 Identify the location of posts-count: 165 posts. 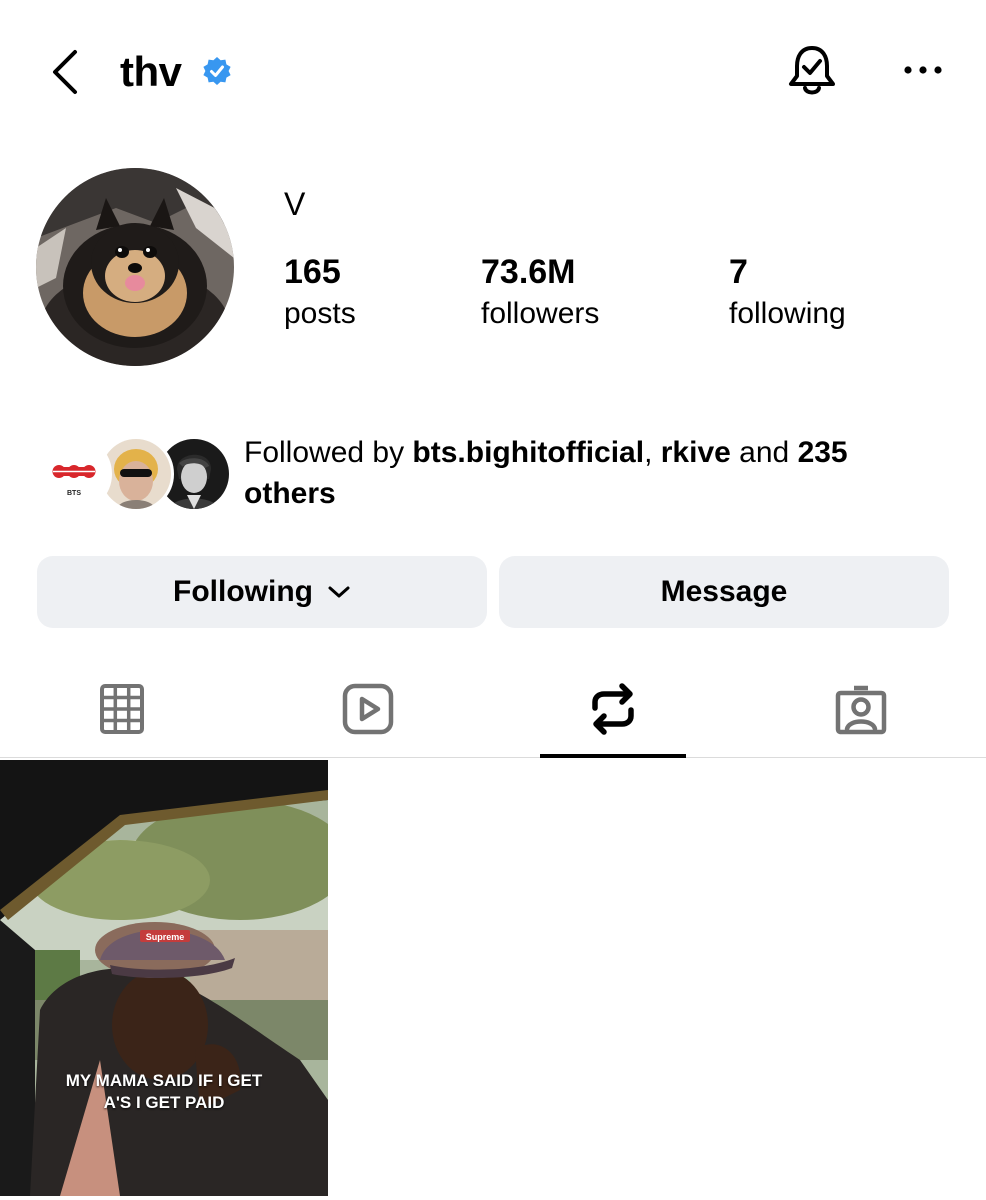
(320, 292).